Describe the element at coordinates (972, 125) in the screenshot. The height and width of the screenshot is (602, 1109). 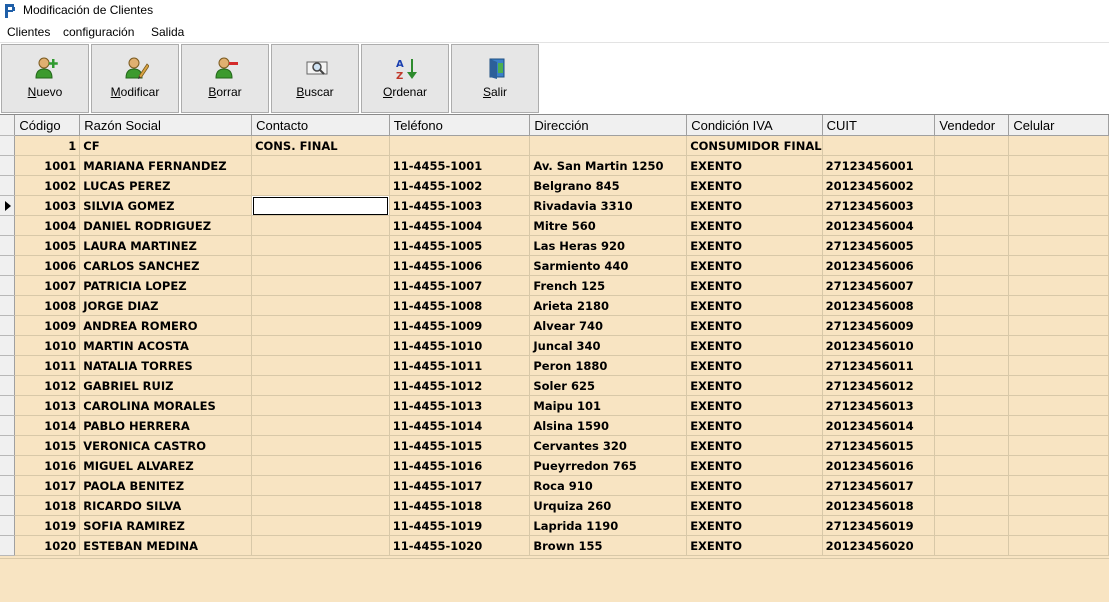
I see `column-header-vendedor: Vendedor` at that location.